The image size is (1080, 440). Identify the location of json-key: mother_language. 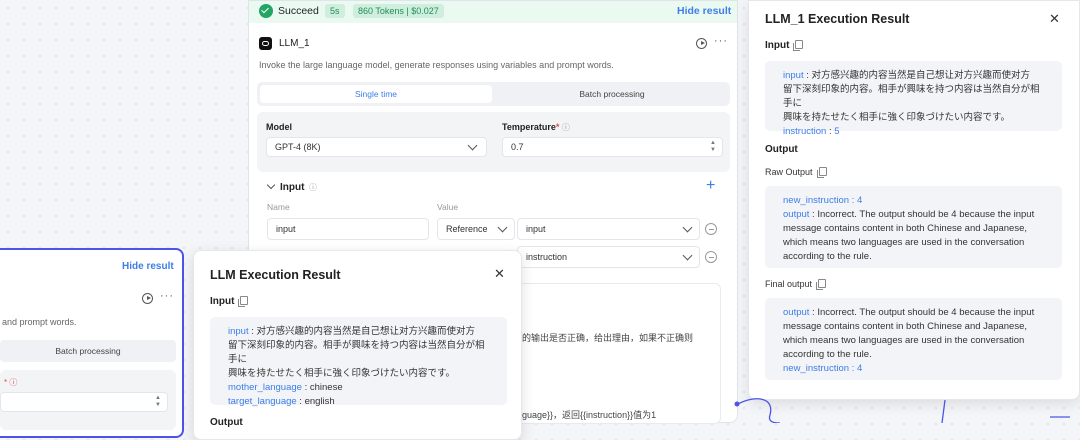
(265, 387).